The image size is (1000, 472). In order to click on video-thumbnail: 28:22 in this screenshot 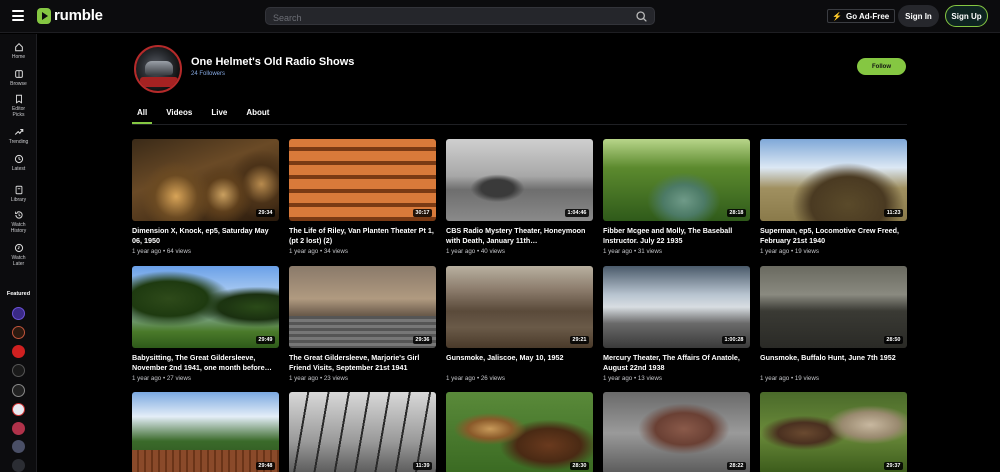, I will do `click(676, 432)`.